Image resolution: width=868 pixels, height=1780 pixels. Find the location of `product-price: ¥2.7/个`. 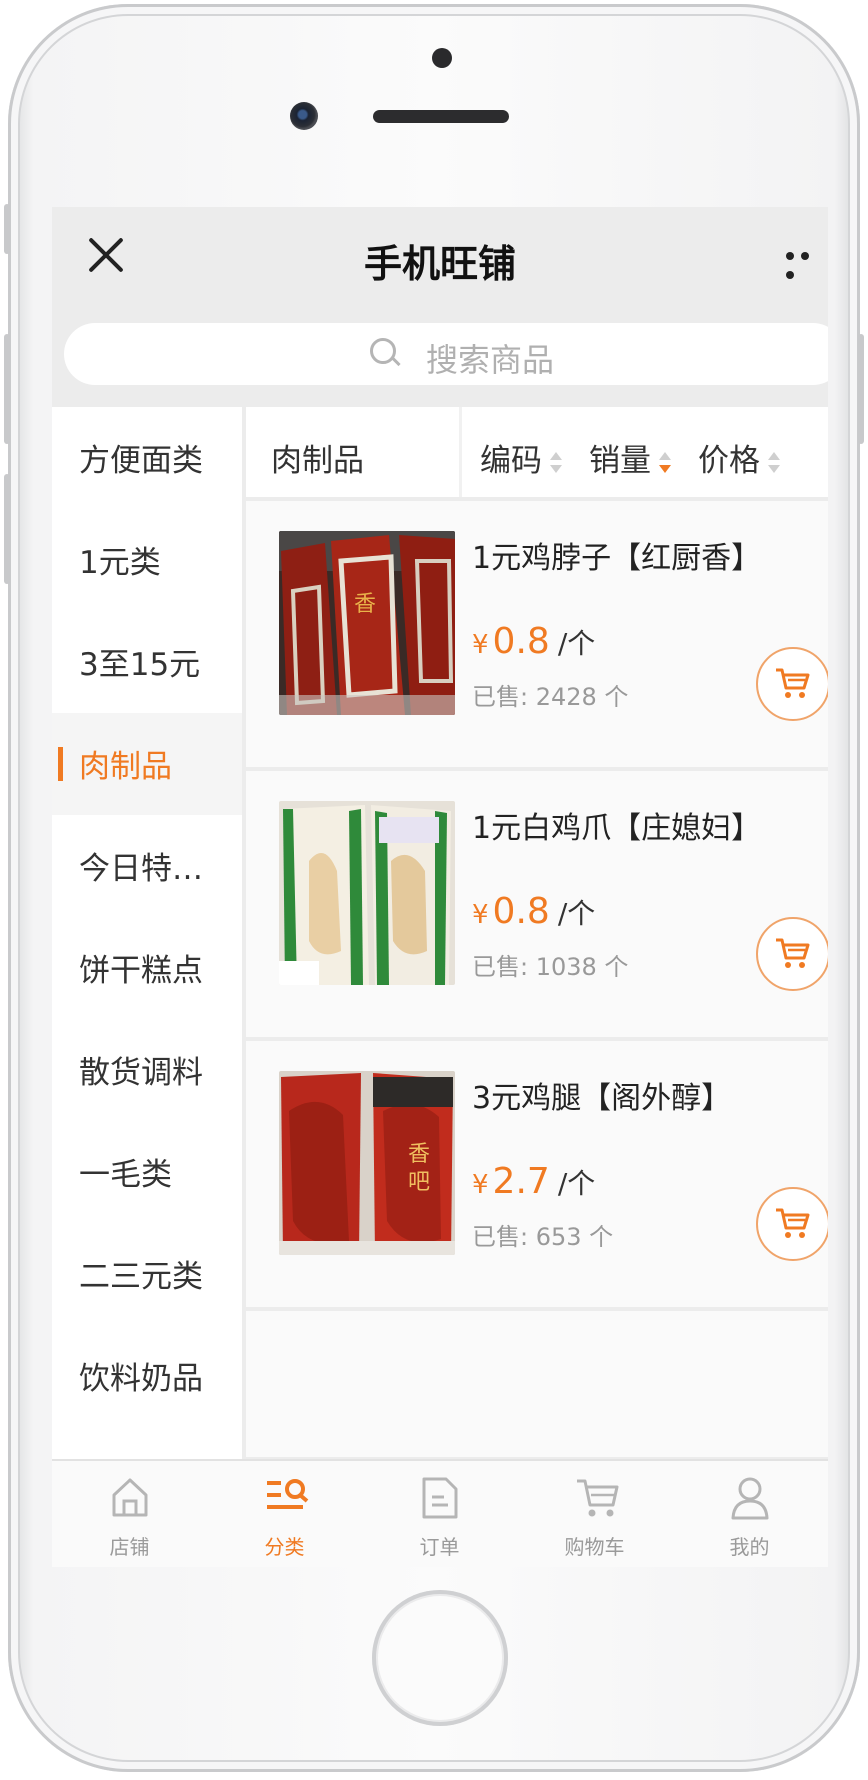

product-price: ¥2.7/个 is located at coordinates (533, 1181).